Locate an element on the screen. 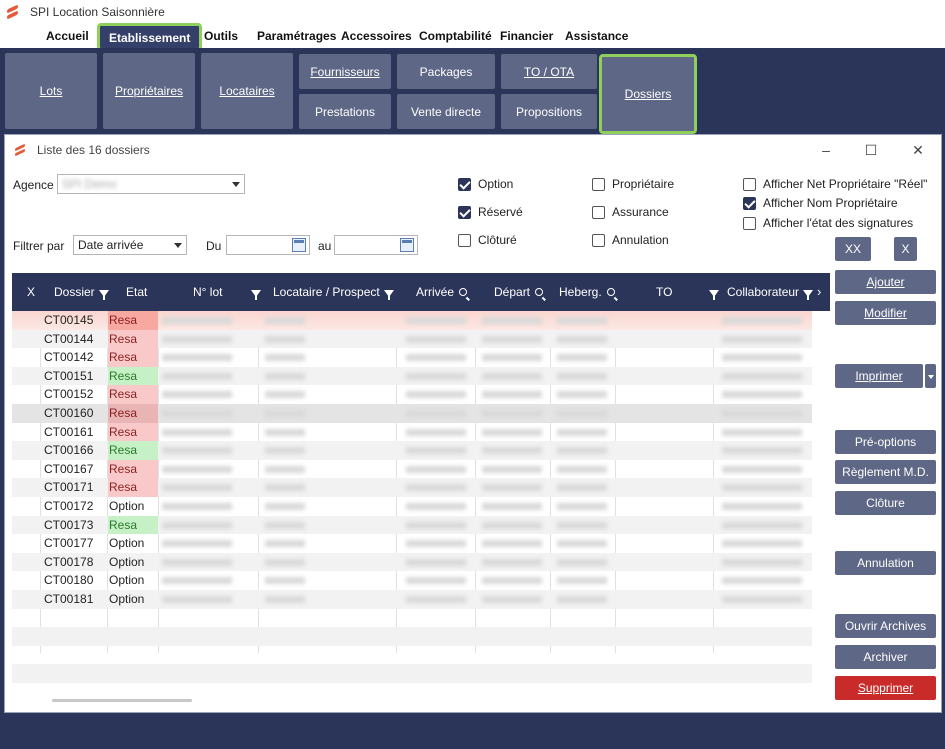  menu-assistance: Assistance is located at coordinates (596, 36).